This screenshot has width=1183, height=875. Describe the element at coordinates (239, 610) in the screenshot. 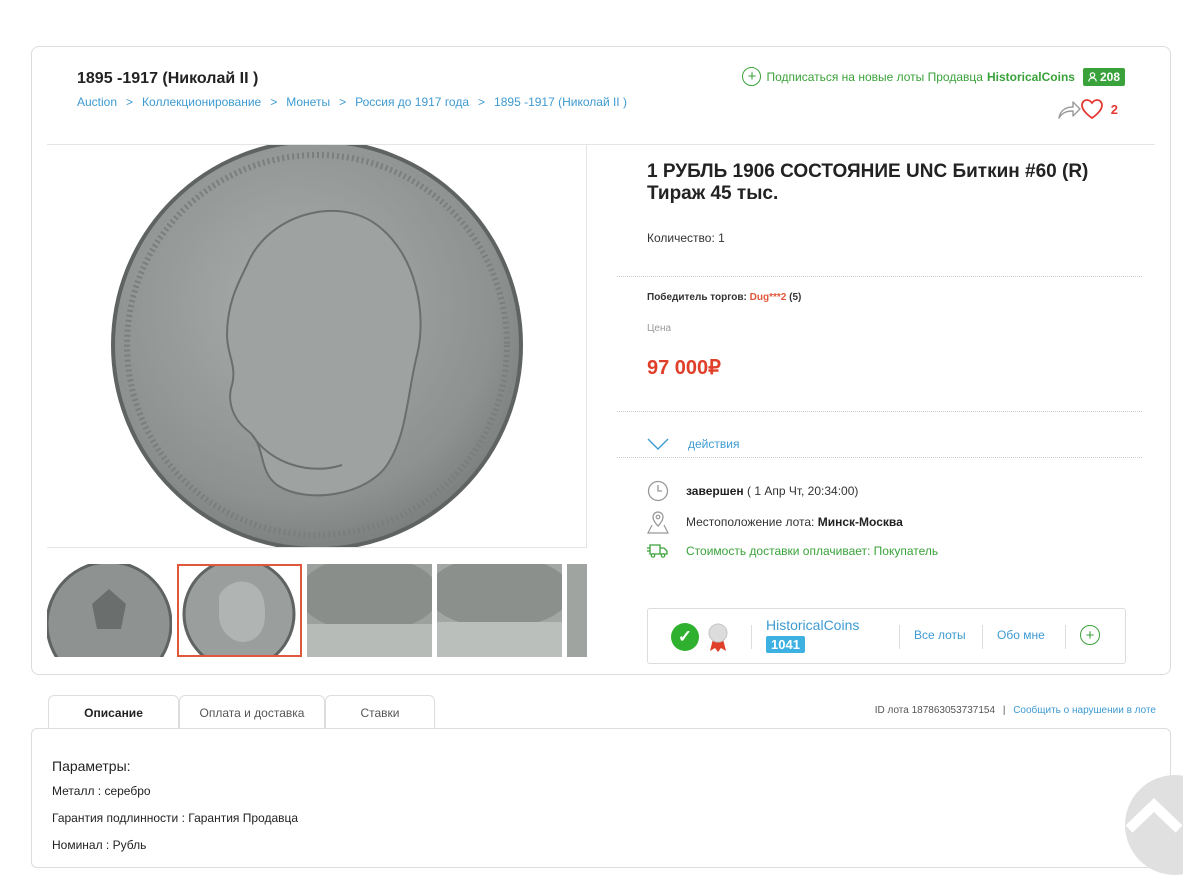

I see `thumbnail-active` at that location.